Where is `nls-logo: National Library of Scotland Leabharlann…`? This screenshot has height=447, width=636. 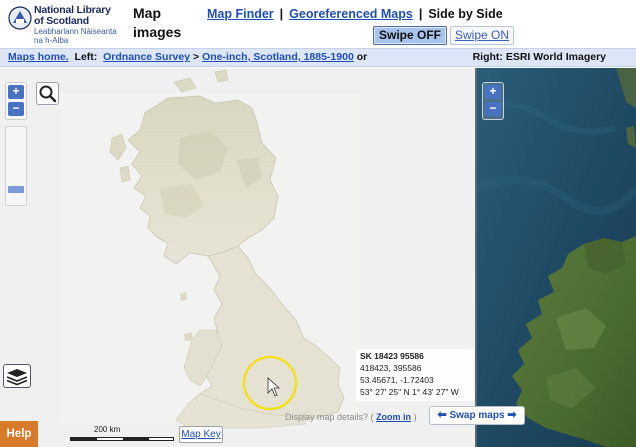
nls-logo: National Library of Scotland Leabharlann… is located at coordinates (63, 24).